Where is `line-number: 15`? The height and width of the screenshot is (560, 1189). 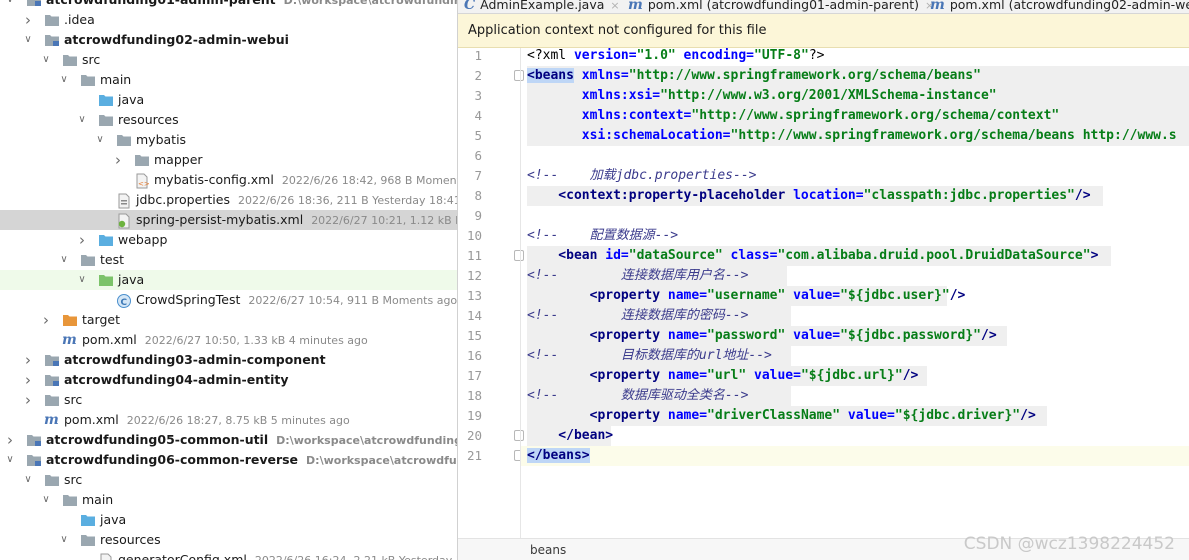 line-number: 15 is located at coordinates (474, 335).